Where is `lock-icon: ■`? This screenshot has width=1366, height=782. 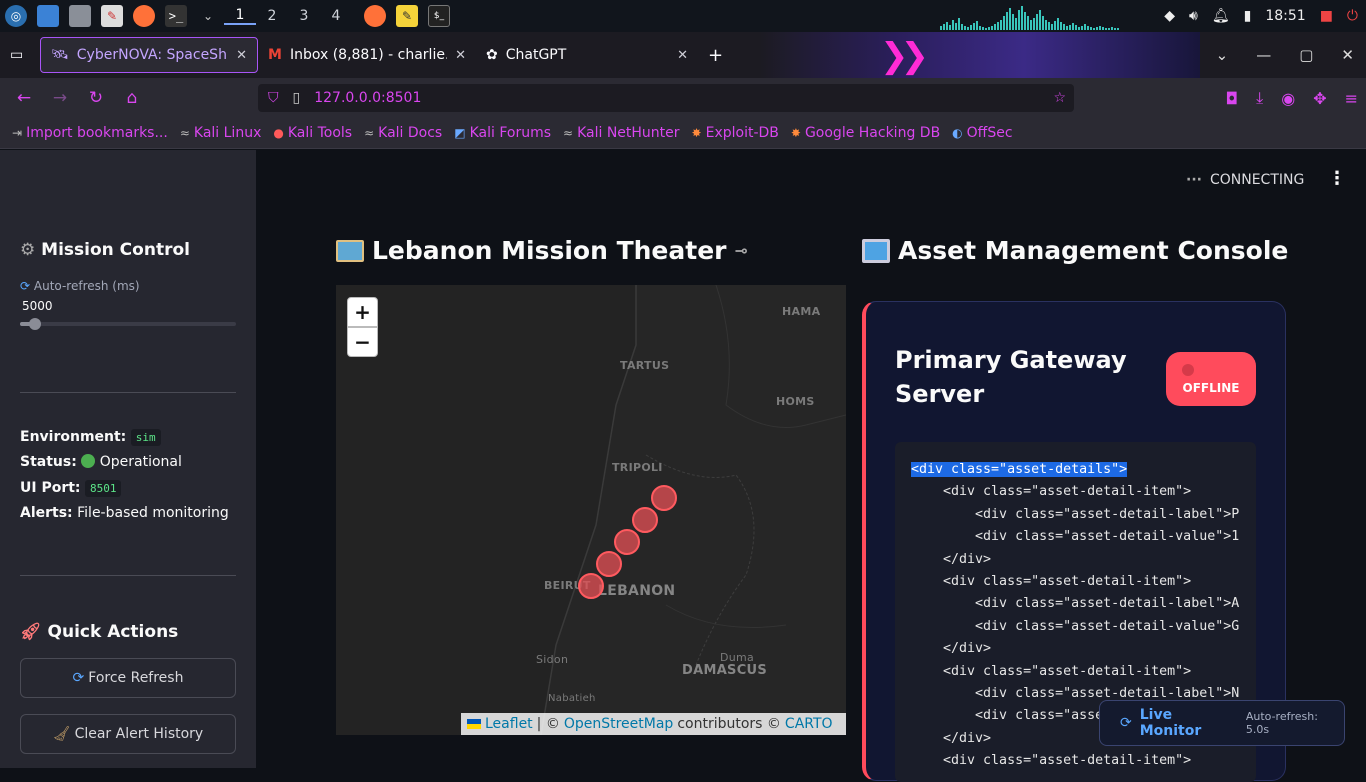 lock-icon: ■ is located at coordinates (1326, 16).